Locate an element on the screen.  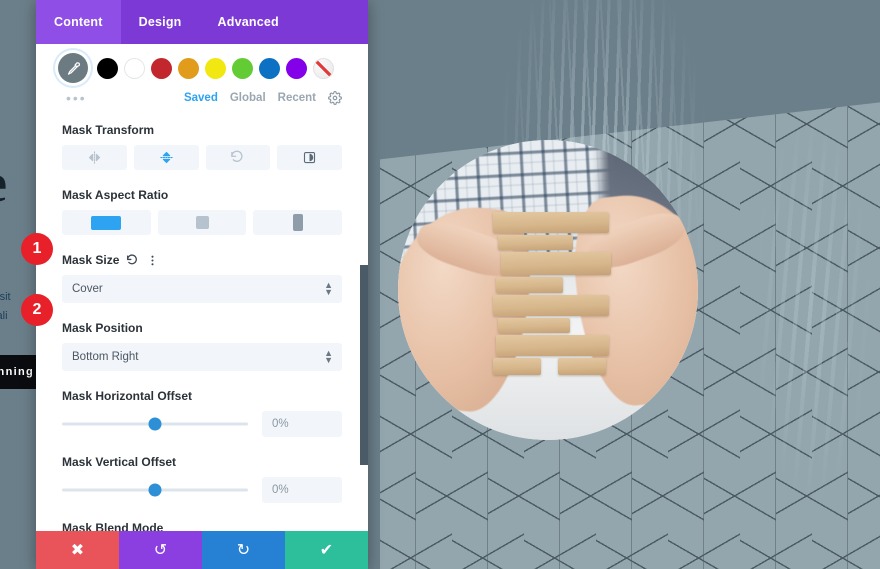
square-shape-icon is located at coordinates (202, 222).